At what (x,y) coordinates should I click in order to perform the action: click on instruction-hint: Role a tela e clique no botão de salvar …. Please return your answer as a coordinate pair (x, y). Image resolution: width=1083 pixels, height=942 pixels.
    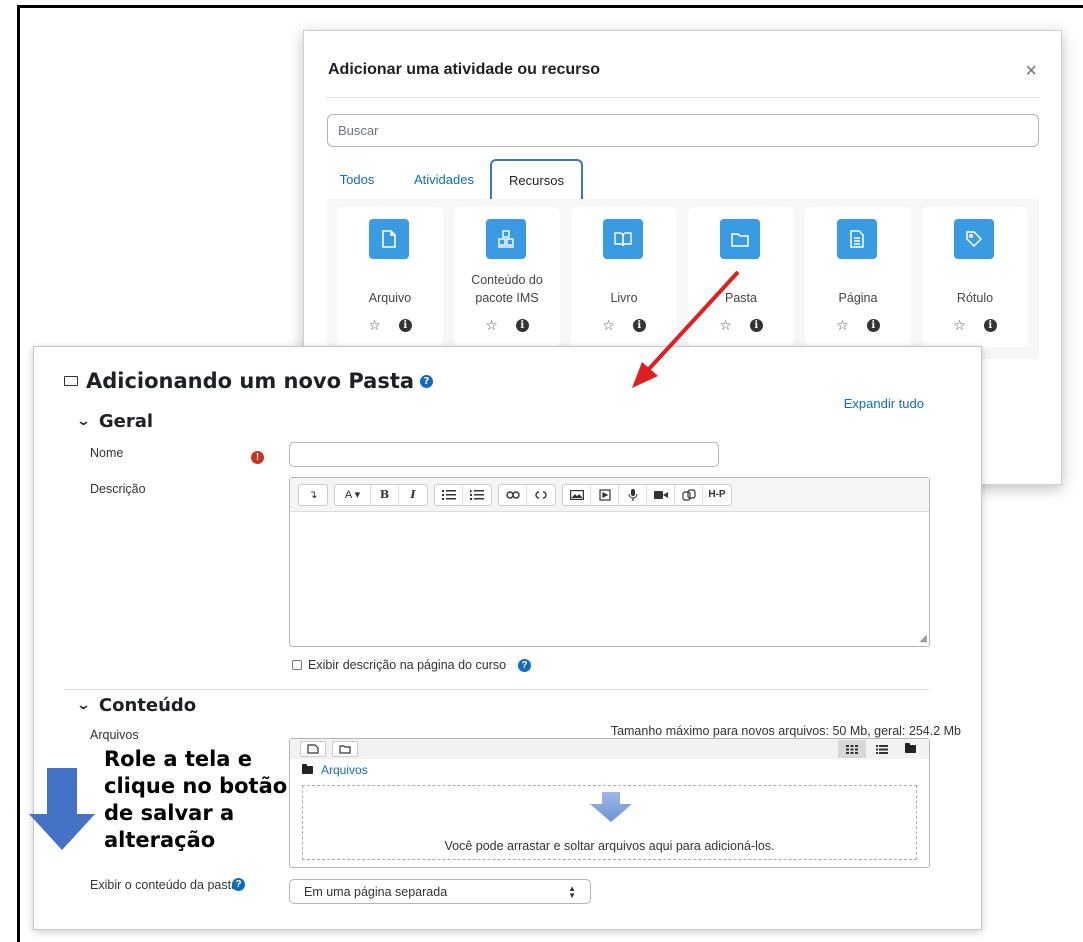
    Looking at the image, I should click on (196, 799).